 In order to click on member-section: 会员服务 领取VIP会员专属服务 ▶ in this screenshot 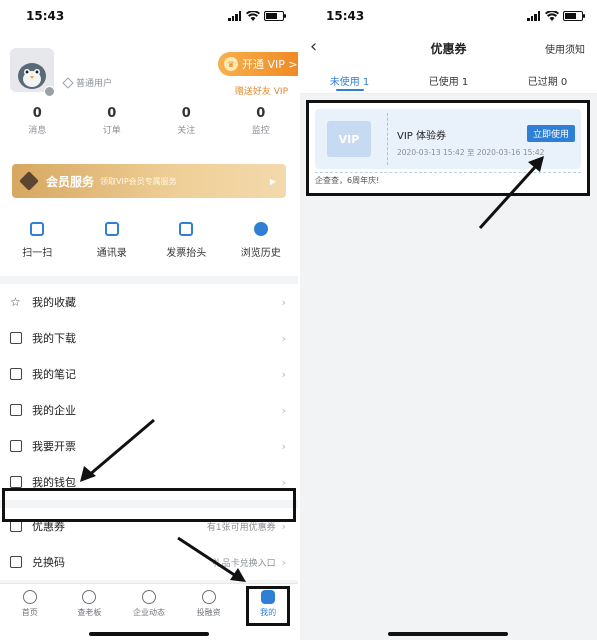, I will do `click(149, 187)`.